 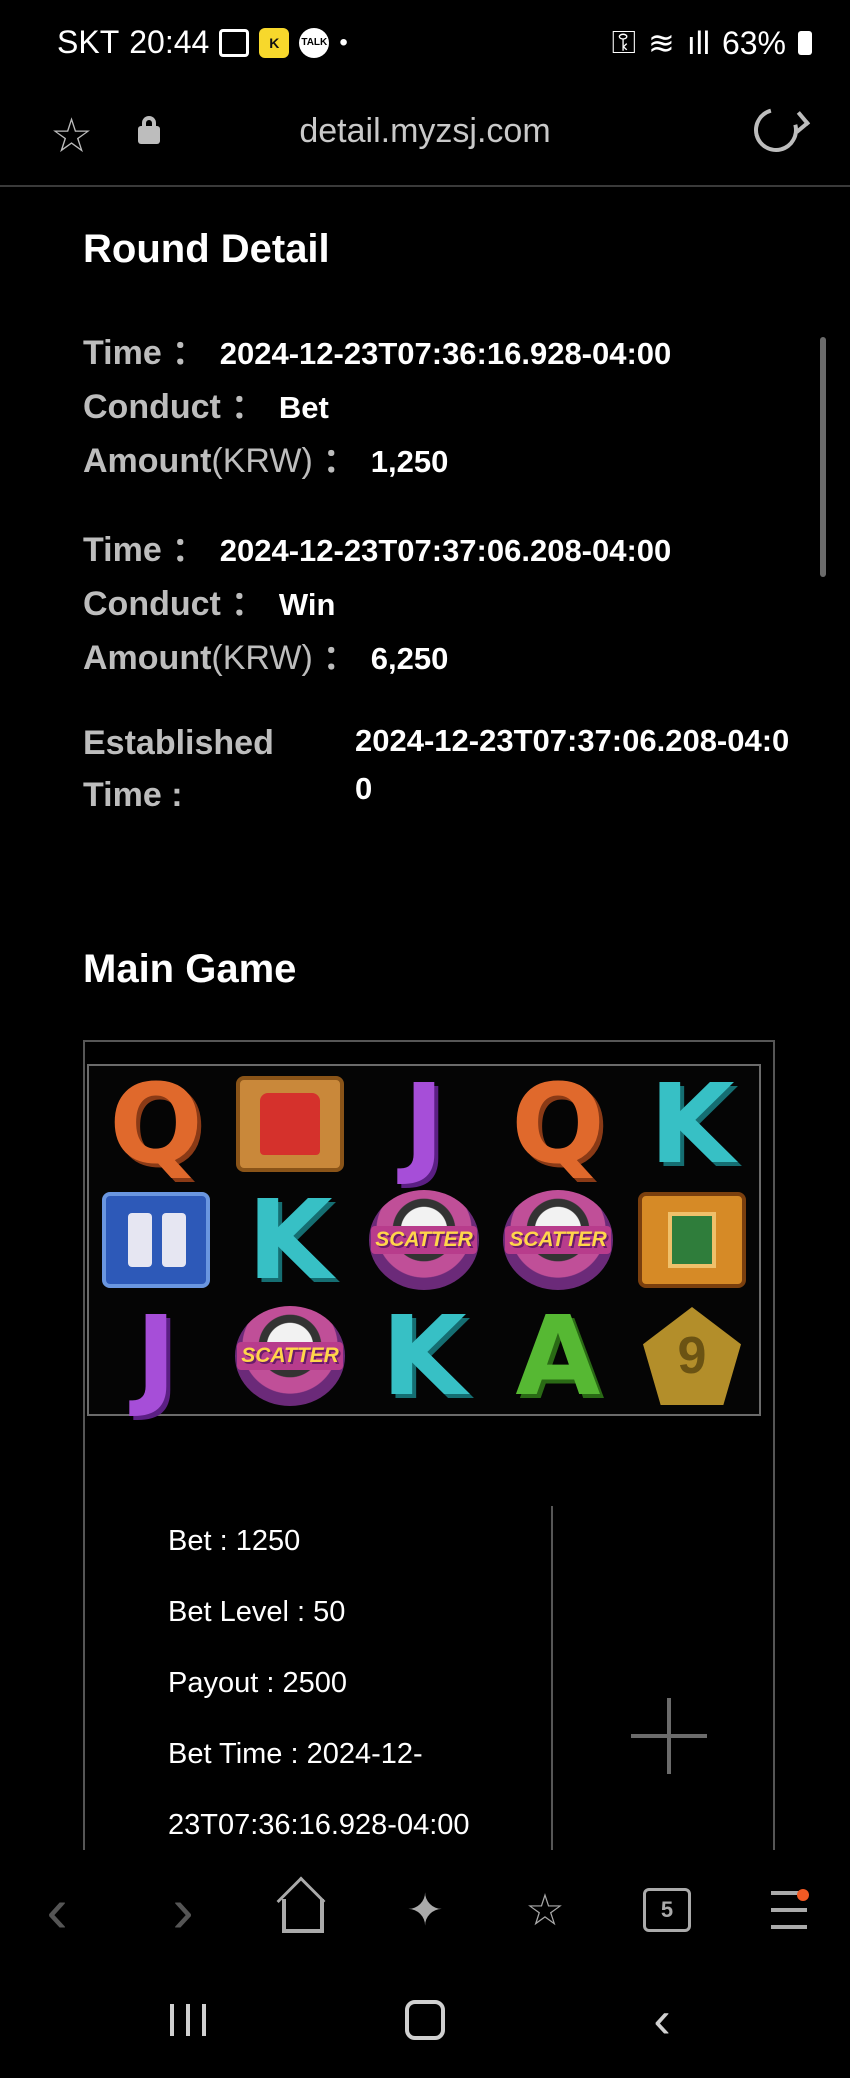 What do you see at coordinates (88, 42) in the screenshot?
I see `carrier: SKT` at bounding box center [88, 42].